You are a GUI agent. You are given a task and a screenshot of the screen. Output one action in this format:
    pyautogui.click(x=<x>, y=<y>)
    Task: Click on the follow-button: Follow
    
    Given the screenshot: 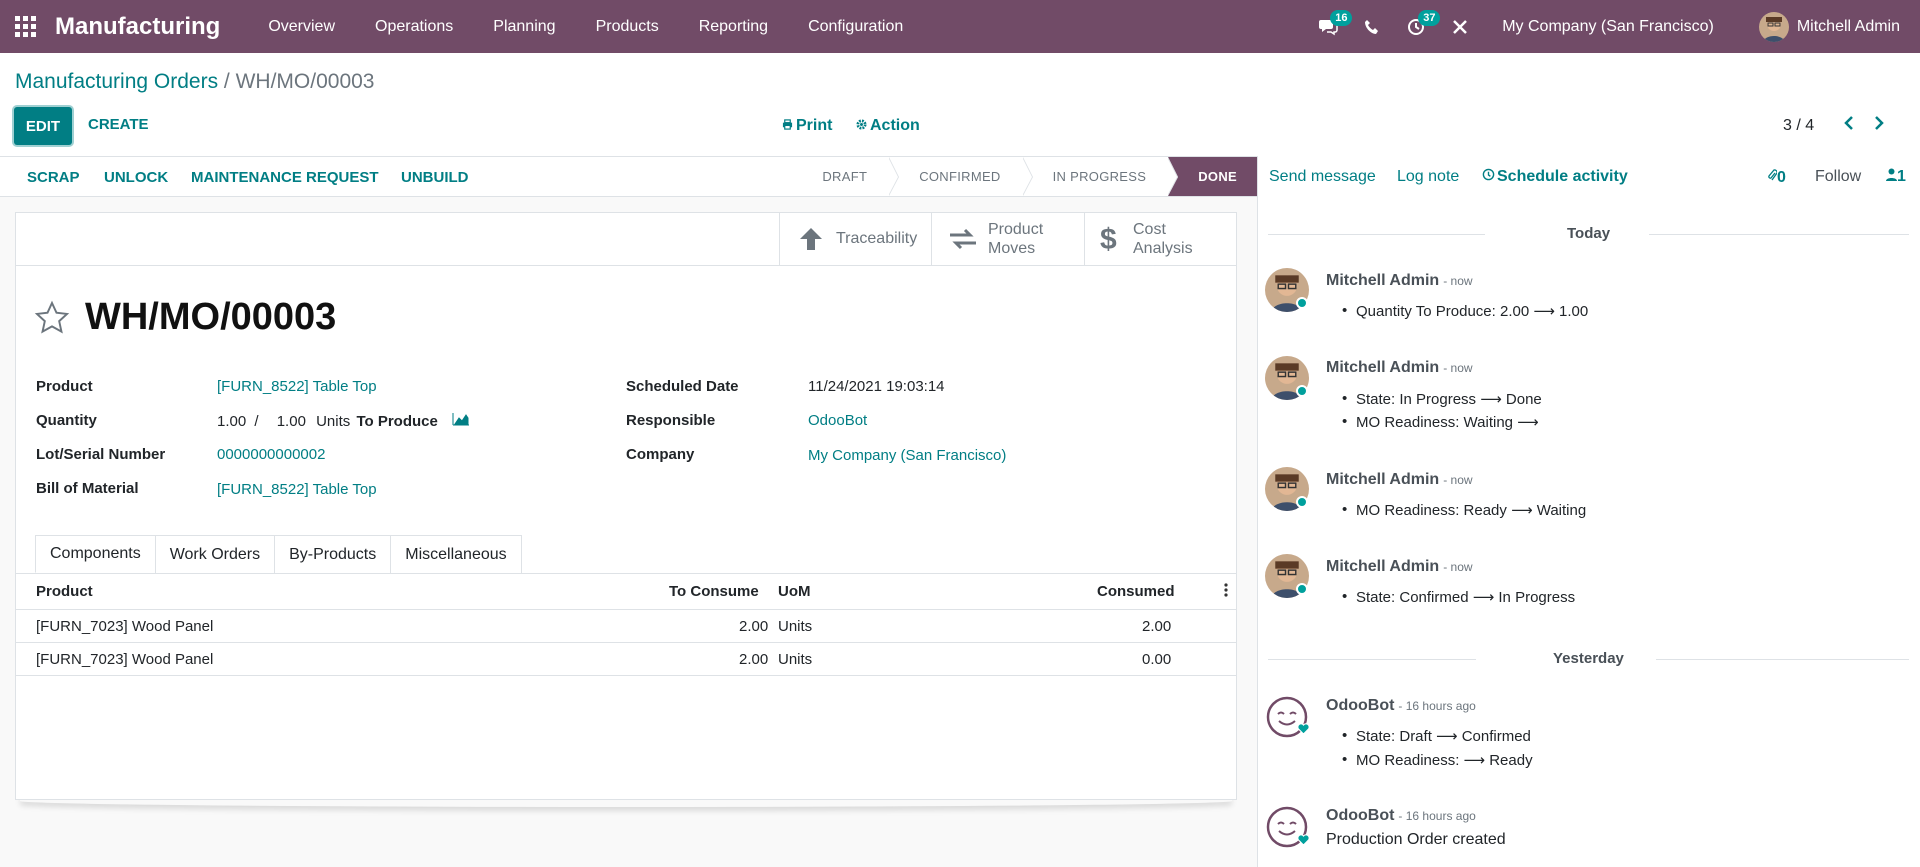 What is the action you would take?
    pyautogui.click(x=1838, y=177)
    